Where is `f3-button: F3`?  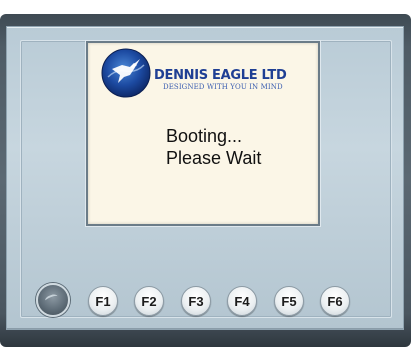
f3-button: F3 is located at coordinates (196, 301).